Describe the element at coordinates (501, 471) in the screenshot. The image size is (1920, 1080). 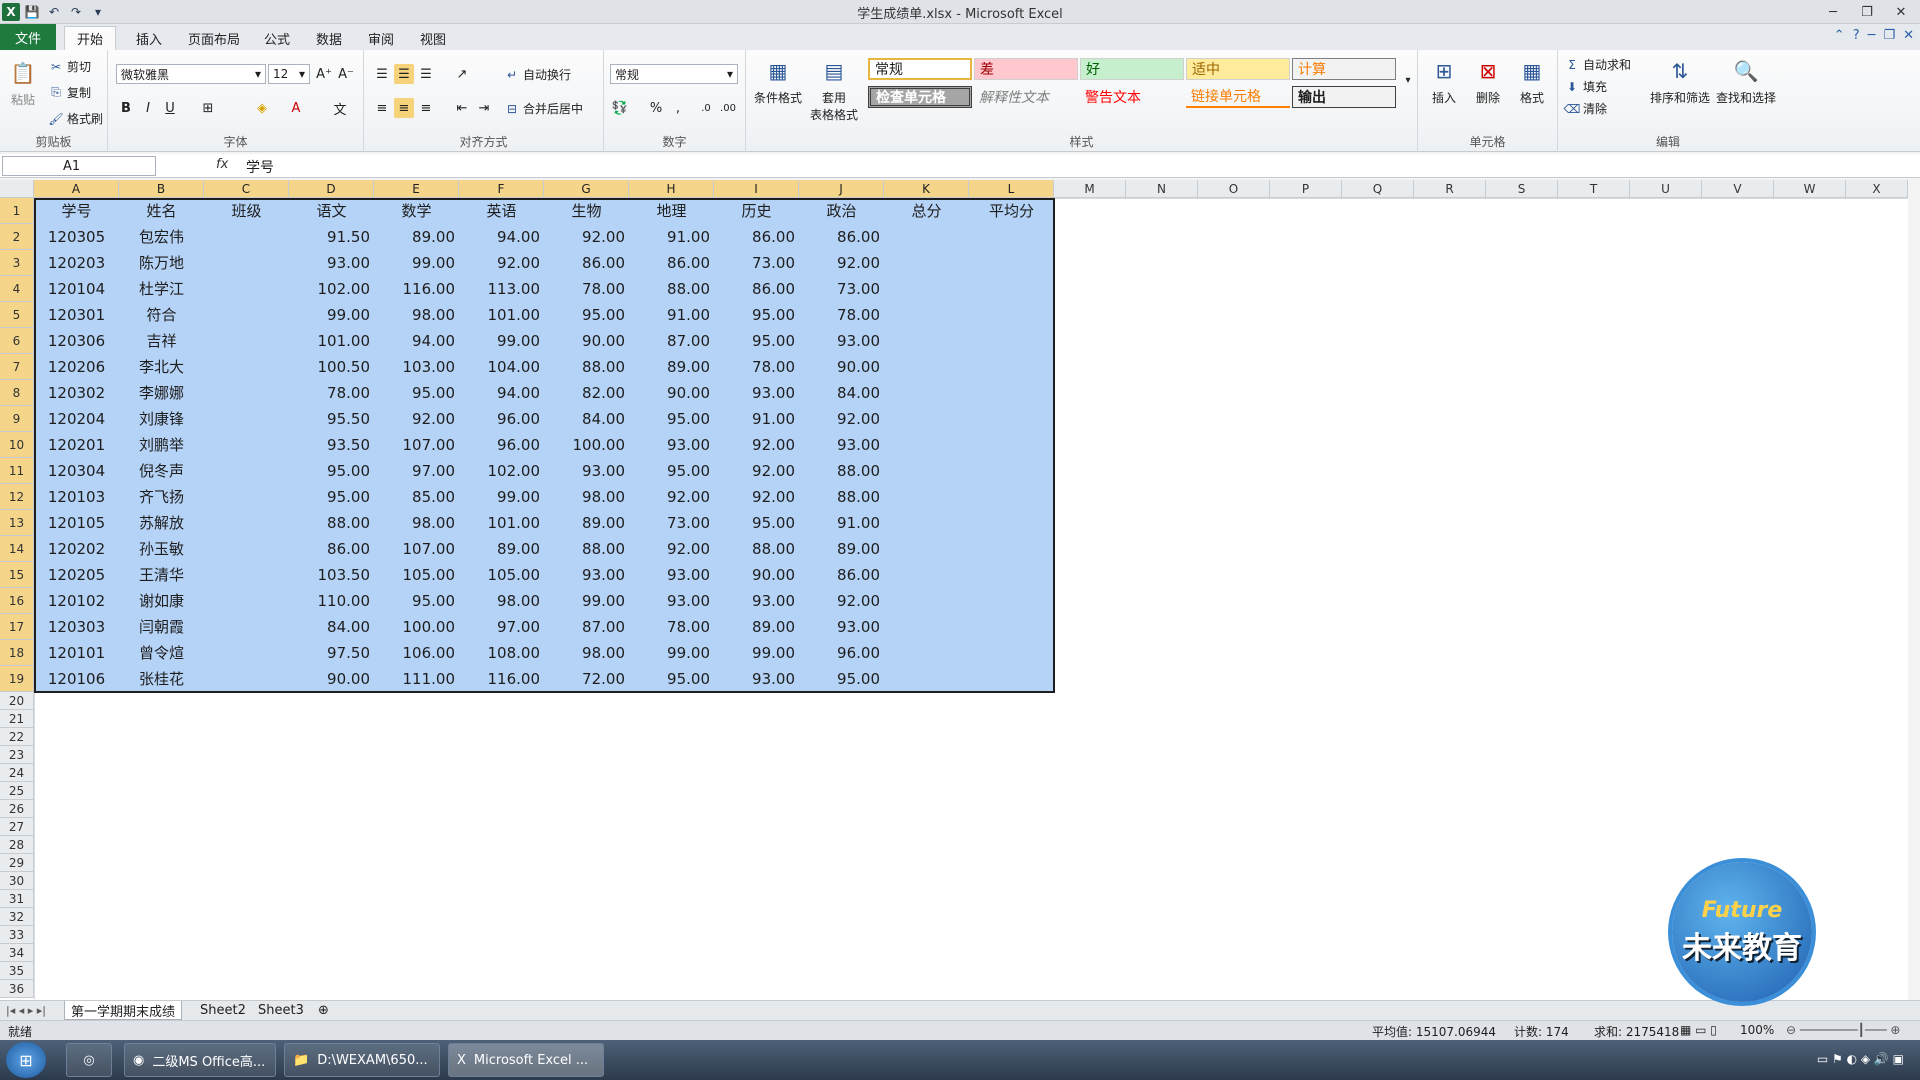
I see `table-cell: 102.00` at that location.